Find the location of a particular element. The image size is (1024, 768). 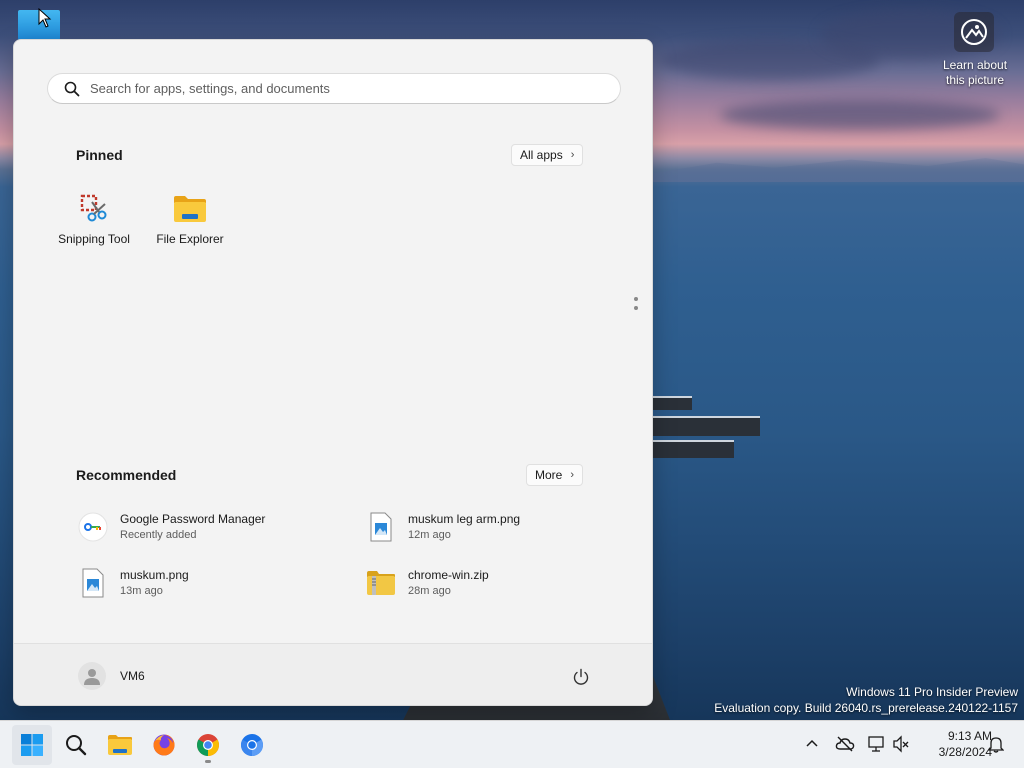

taskbar-search-button is located at coordinates (76, 745).